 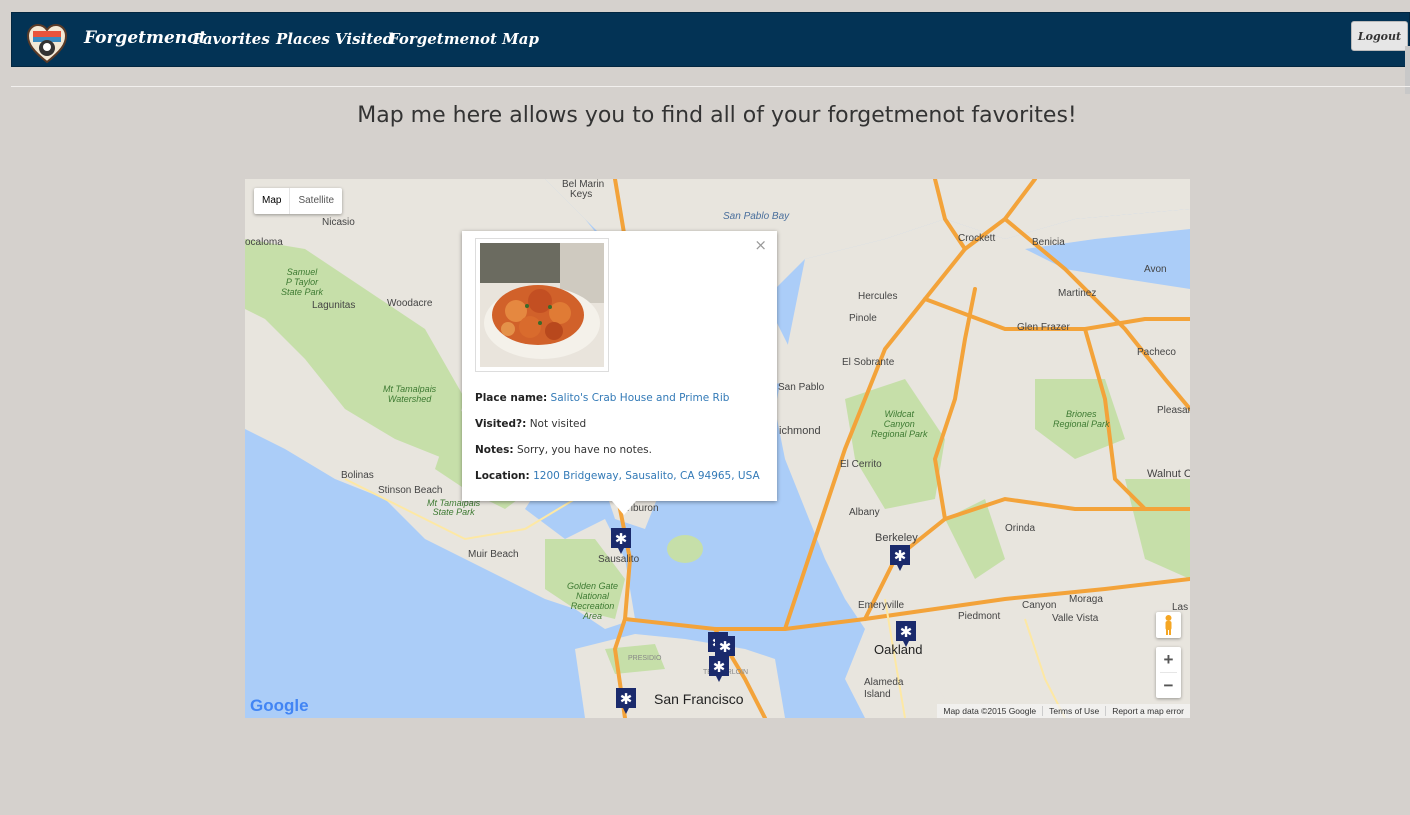 I want to click on map-label-pleasant: Pleasant, so click(x=1173, y=410).